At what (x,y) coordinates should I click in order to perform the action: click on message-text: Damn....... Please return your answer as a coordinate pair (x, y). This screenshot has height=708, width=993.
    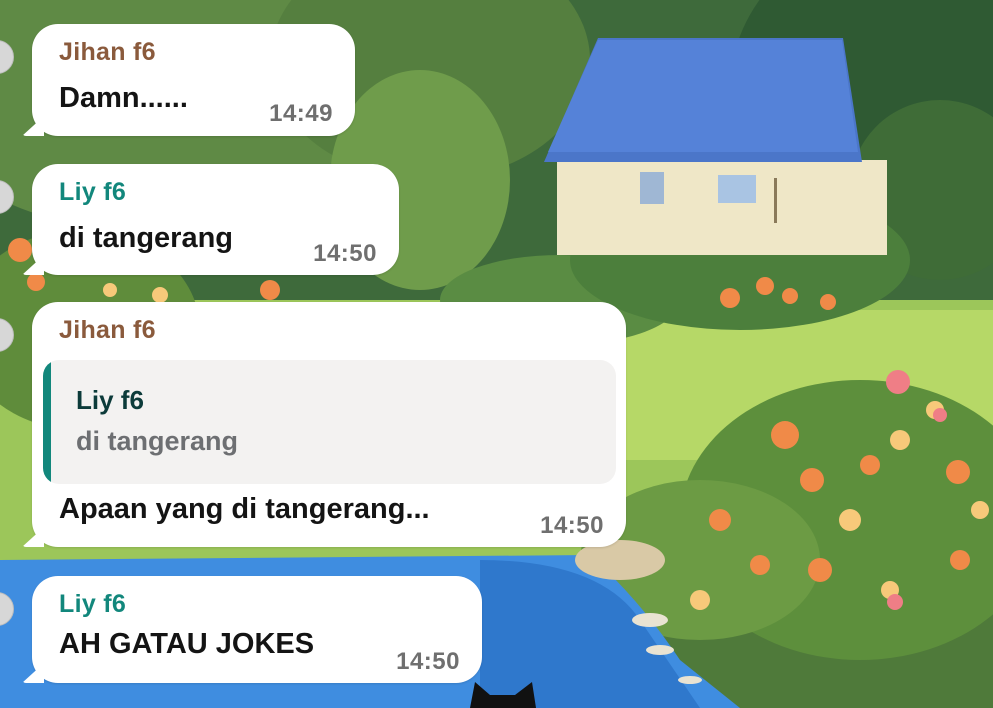
    Looking at the image, I should click on (123, 98).